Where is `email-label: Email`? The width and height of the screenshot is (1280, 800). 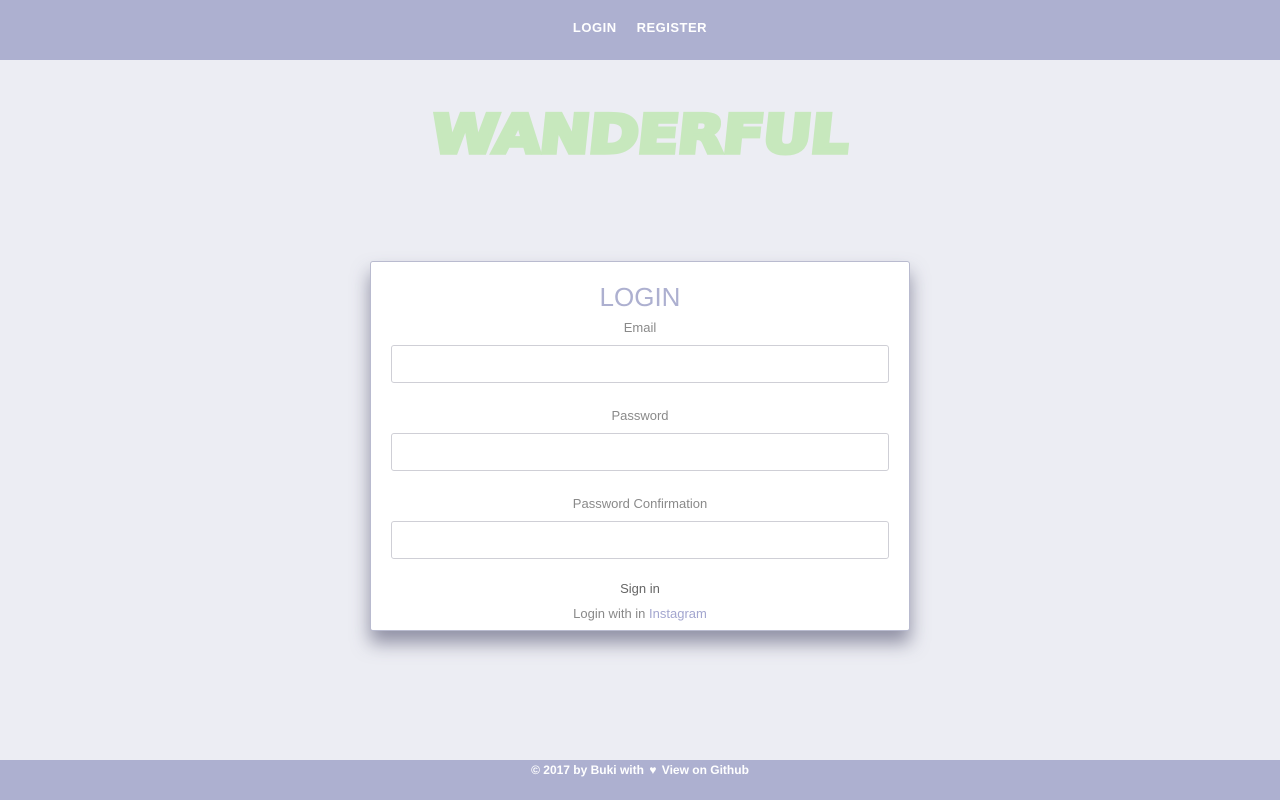
email-label: Email is located at coordinates (640, 327).